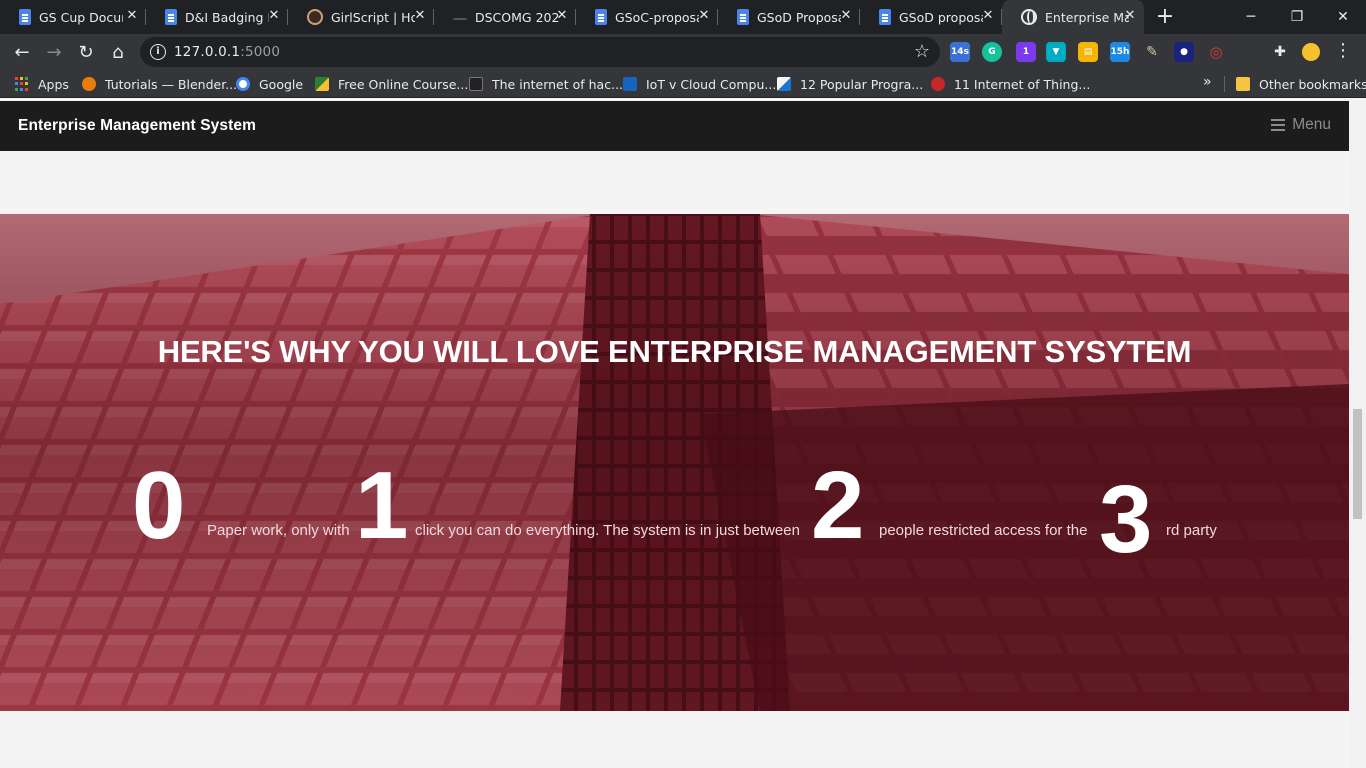  I want to click on extensions-puzzle-icon: ✚, so click(1280, 52).